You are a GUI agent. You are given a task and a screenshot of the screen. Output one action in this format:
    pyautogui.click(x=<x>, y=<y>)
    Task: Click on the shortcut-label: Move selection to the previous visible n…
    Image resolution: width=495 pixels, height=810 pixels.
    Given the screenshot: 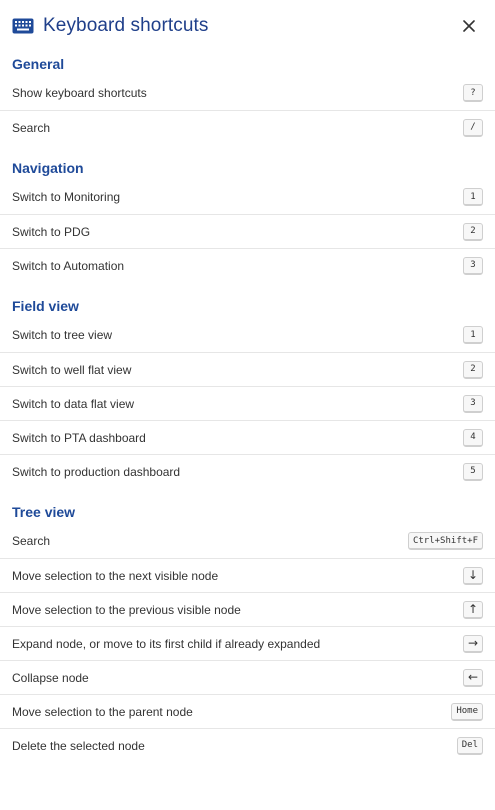 What is the action you would take?
    pyautogui.click(x=126, y=609)
    